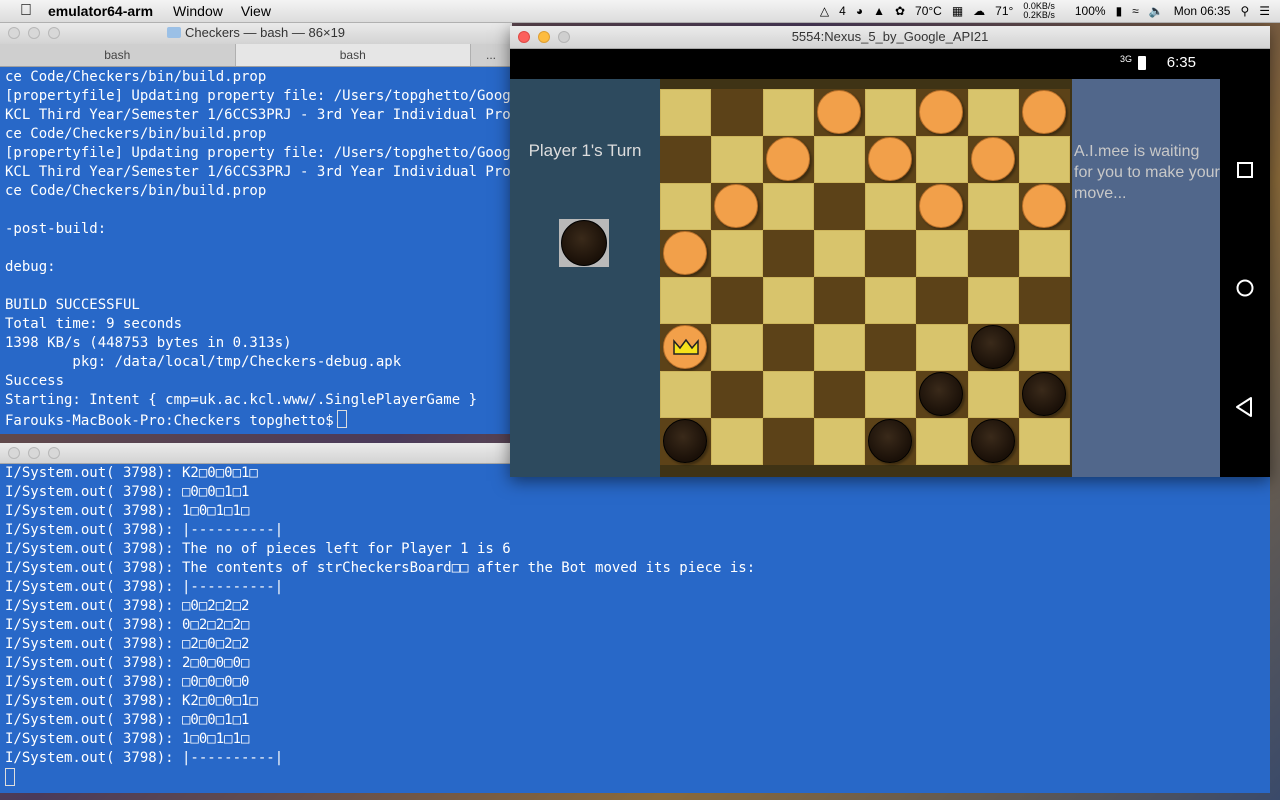 The height and width of the screenshot is (800, 1280). I want to click on tab-bash-2: bash, so click(353, 55).